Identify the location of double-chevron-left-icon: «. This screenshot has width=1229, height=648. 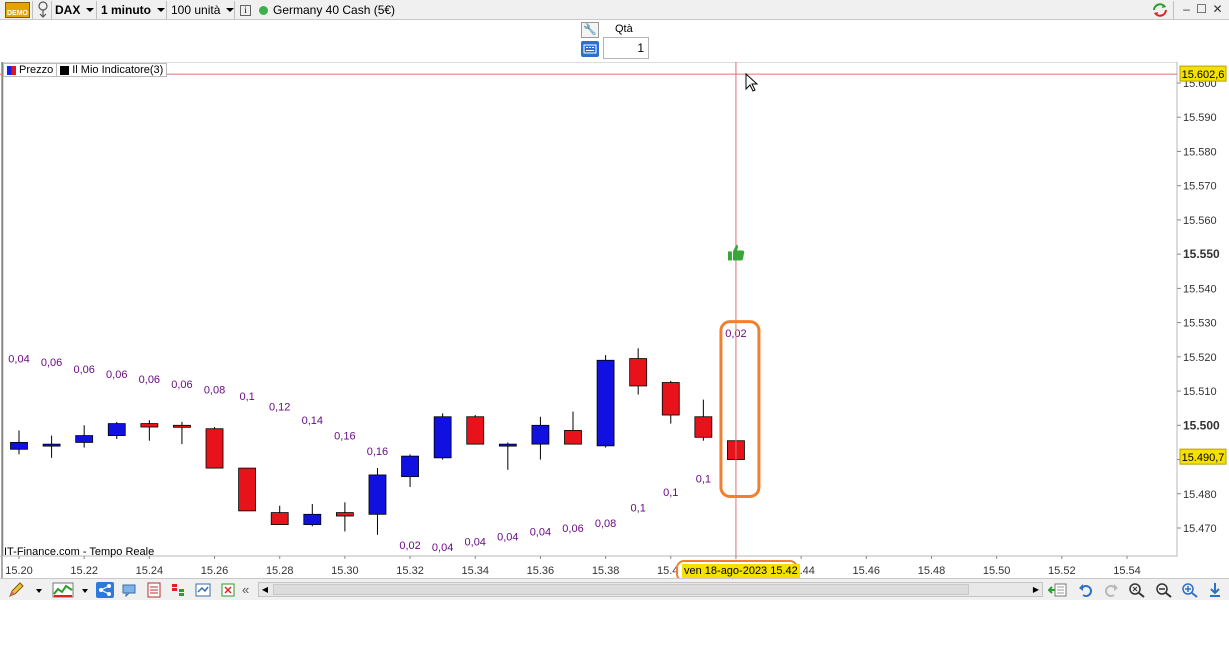
(250, 590).